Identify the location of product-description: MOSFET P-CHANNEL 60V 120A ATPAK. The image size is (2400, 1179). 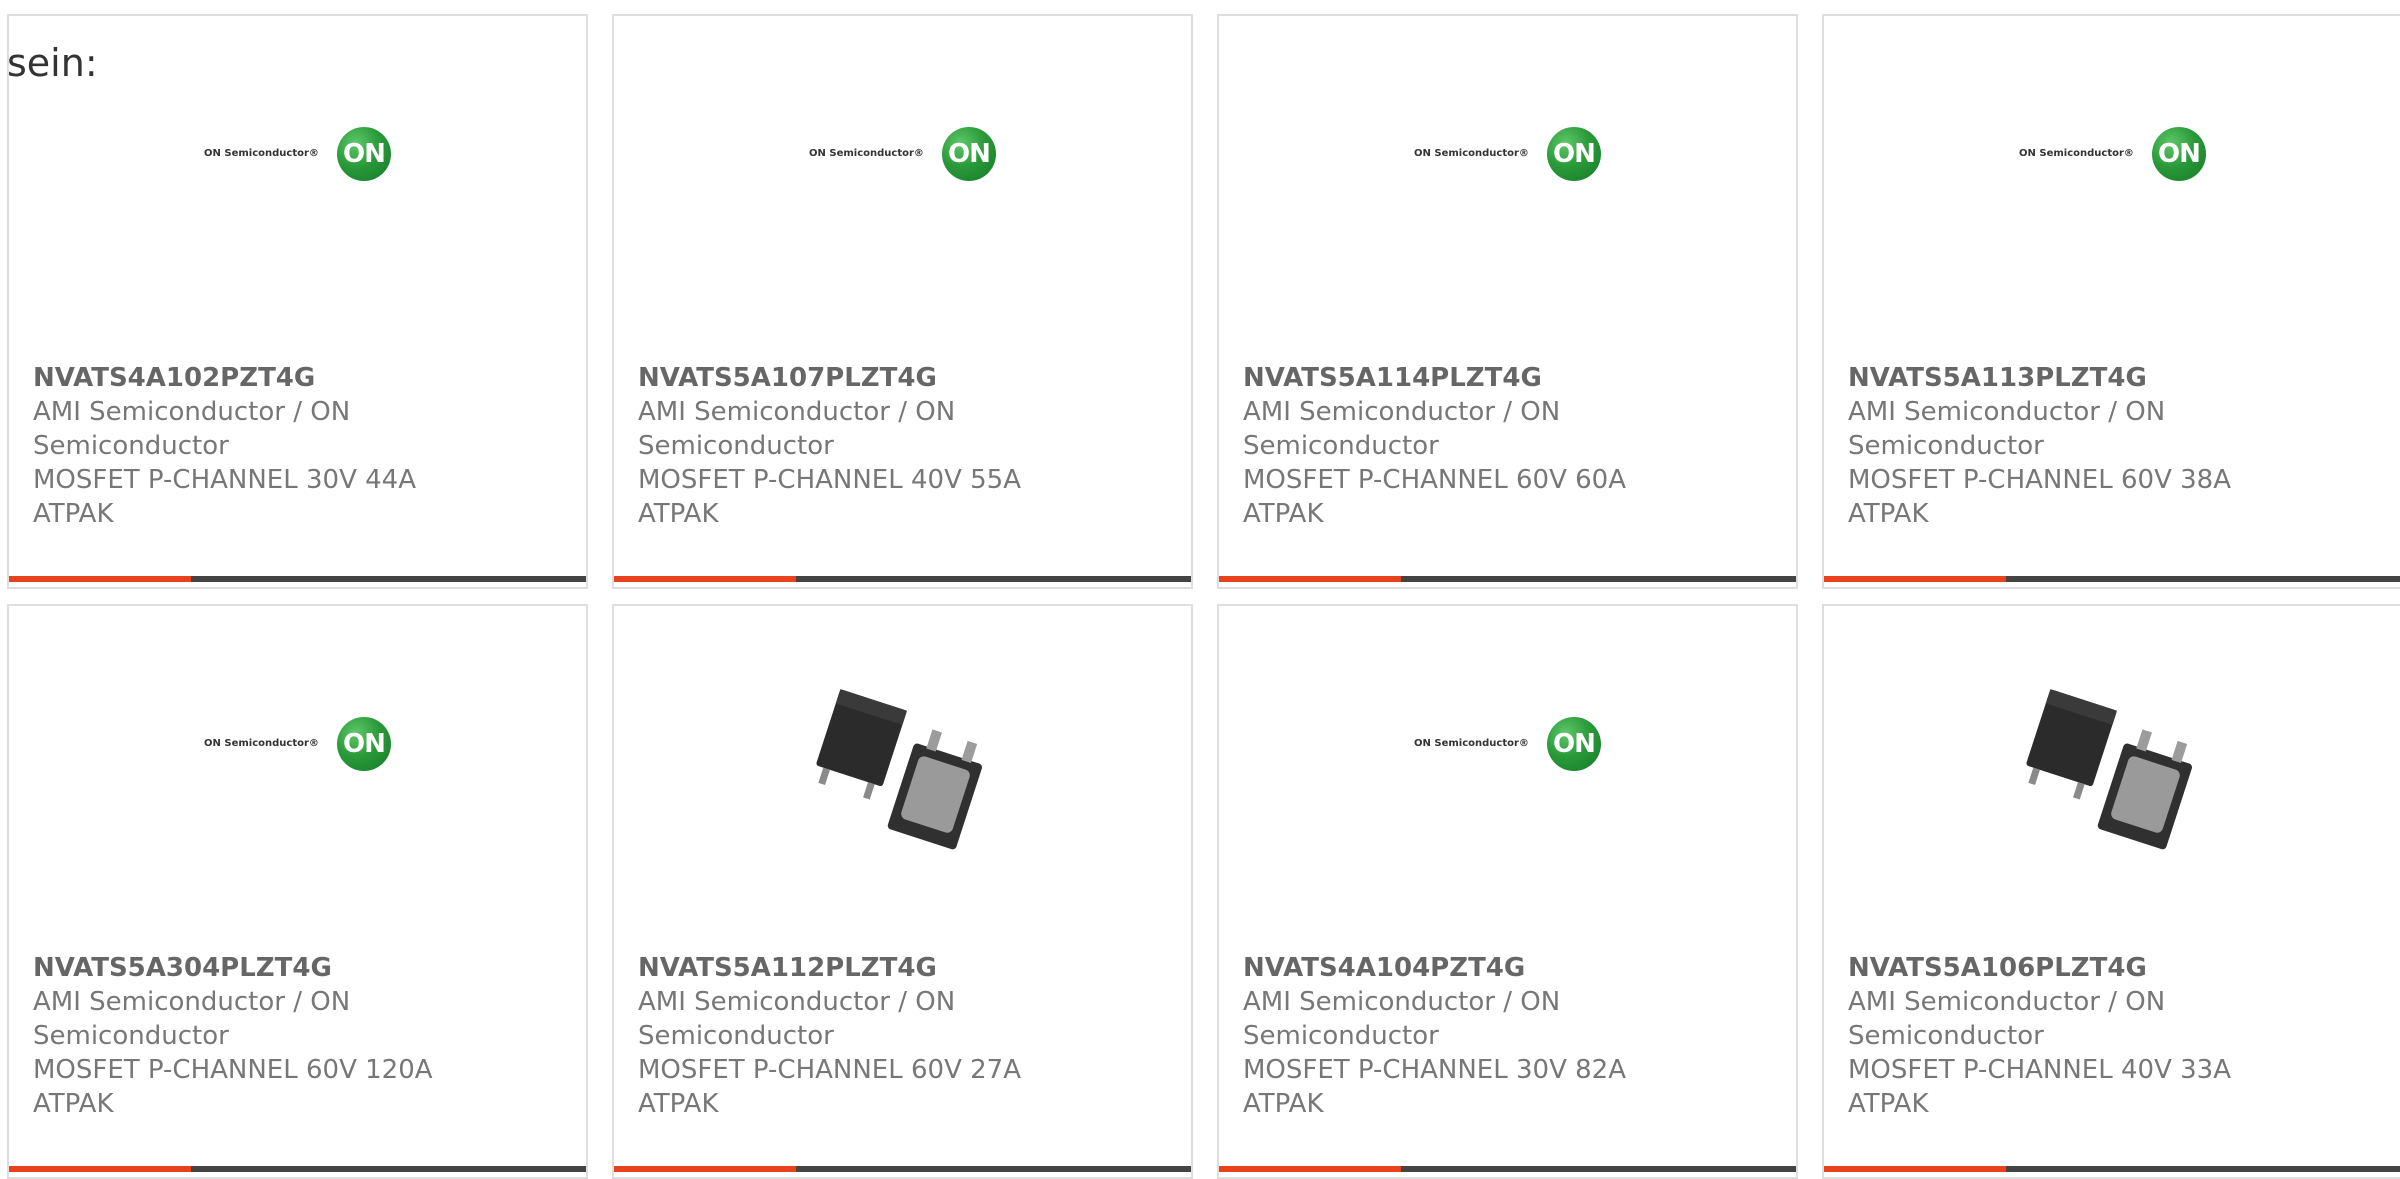
(233, 1087).